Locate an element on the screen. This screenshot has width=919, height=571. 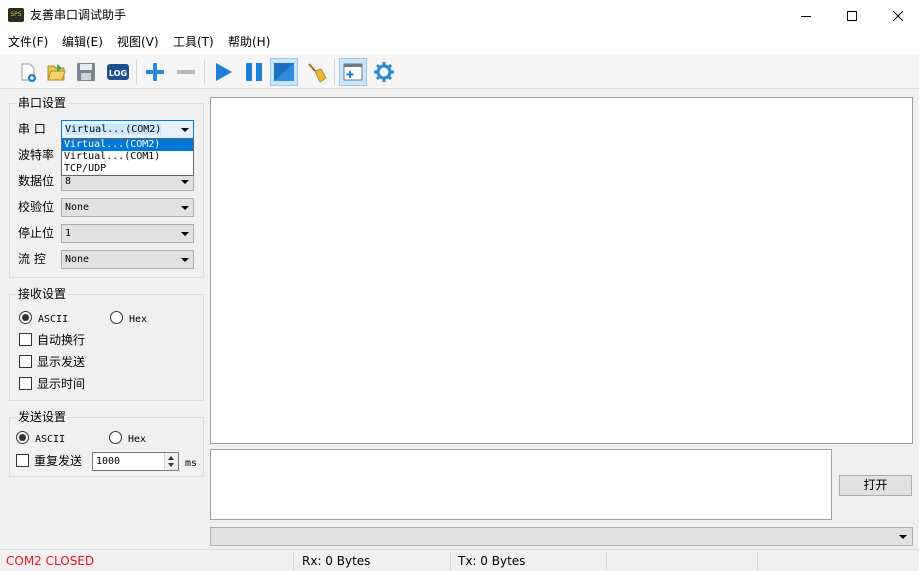
remove-button is located at coordinates (186, 72).